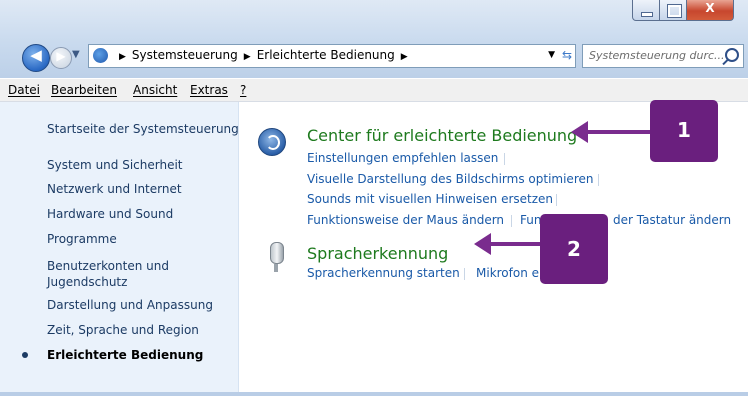 Image resolution: width=748 pixels, height=396 pixels. I want to click on task-maus-aendern: Funktionsweise der Maus ändern, so click(405, 220).